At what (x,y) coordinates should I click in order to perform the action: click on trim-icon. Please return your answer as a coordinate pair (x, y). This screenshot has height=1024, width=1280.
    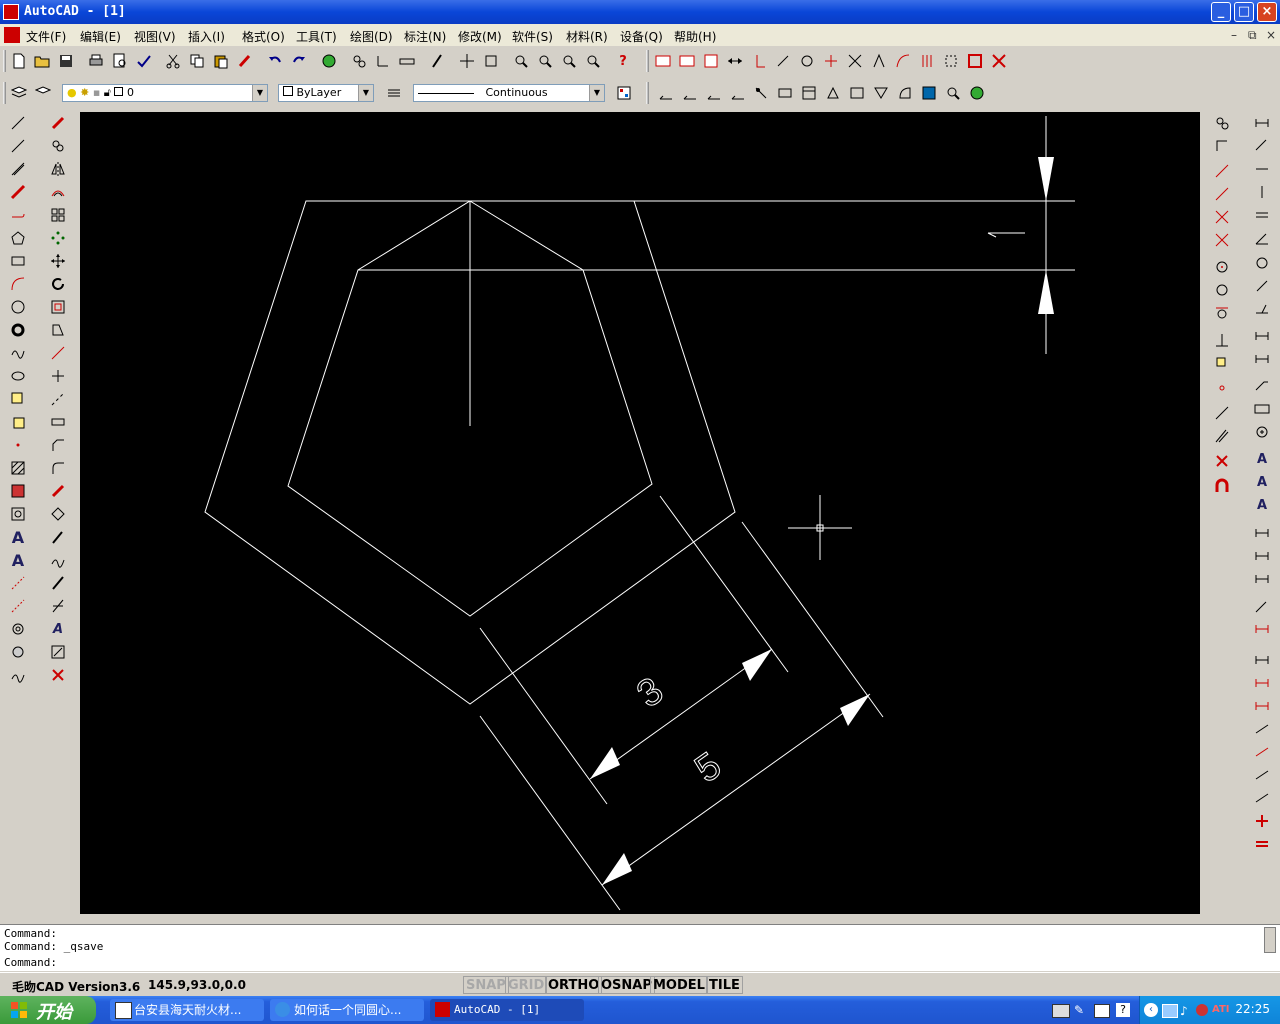
    Looking at the image, I should click on (58, 376).